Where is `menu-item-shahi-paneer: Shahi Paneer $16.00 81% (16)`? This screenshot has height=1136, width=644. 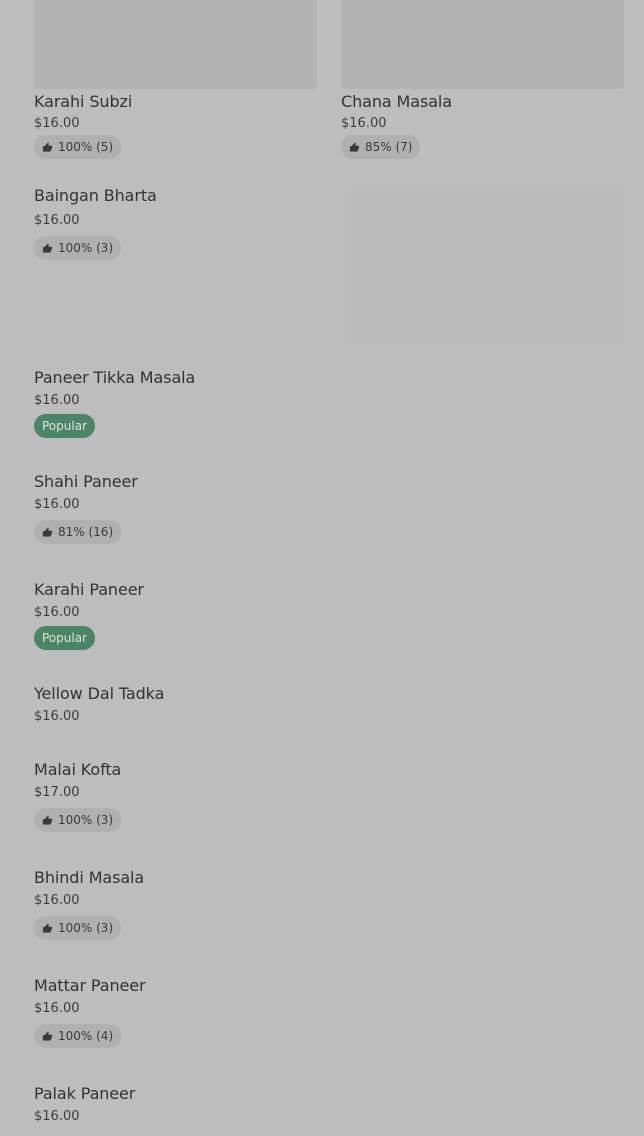 menu-item-shahi-paneer: Shahi Paneer $16.00 81% (16) is located at coordinates (86, 508).